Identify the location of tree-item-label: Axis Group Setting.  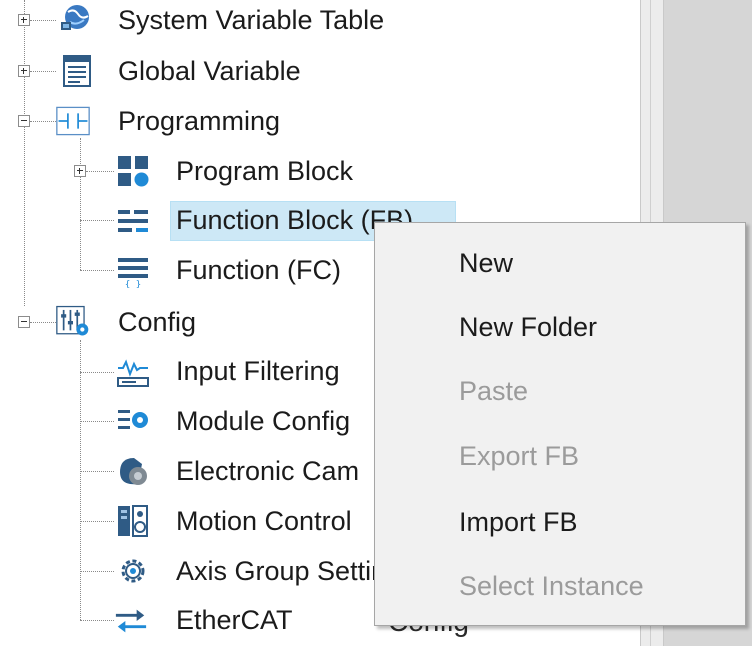
(289, 571).